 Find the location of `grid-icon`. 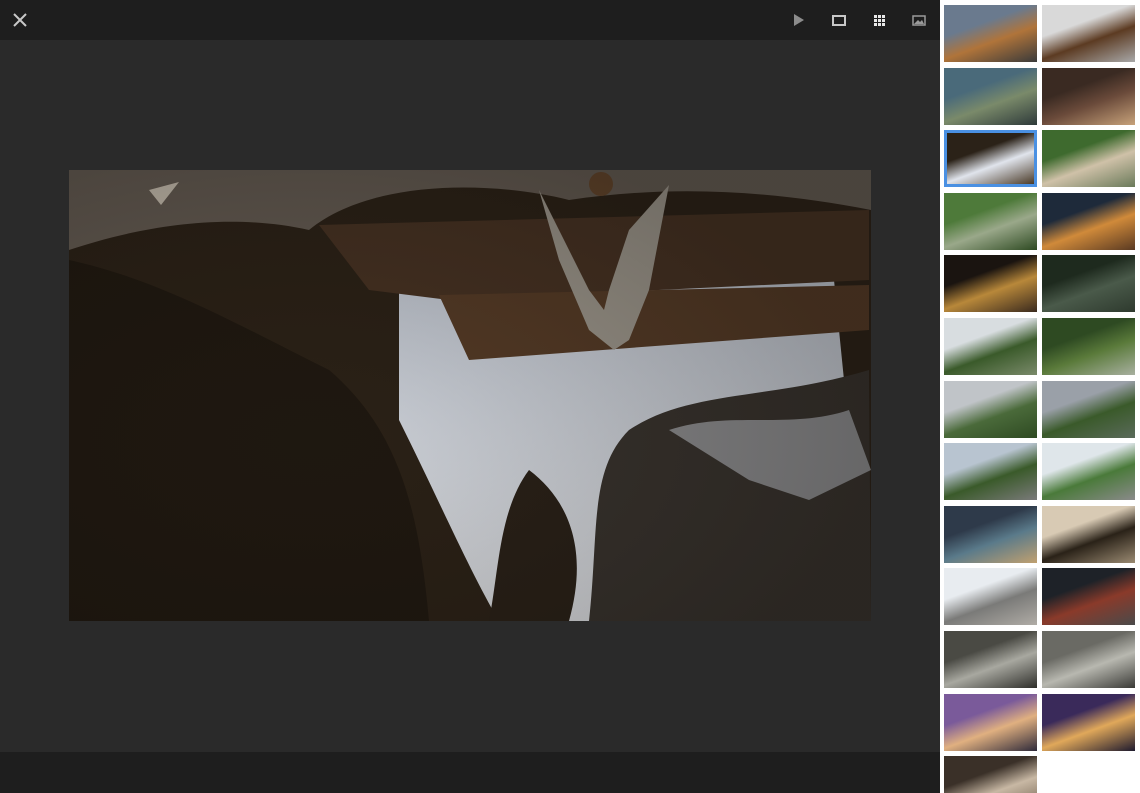

grid-icon is located at coordinates (879, 20).